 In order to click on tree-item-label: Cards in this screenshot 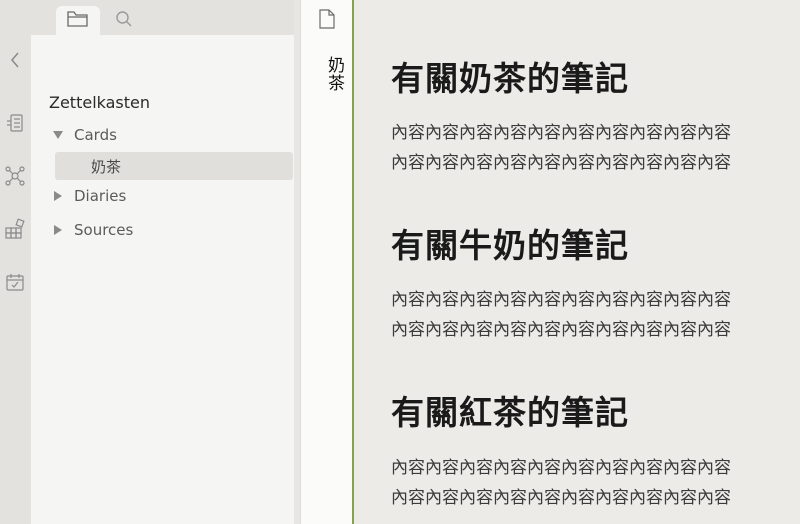, I will do `click(95, 135)`.